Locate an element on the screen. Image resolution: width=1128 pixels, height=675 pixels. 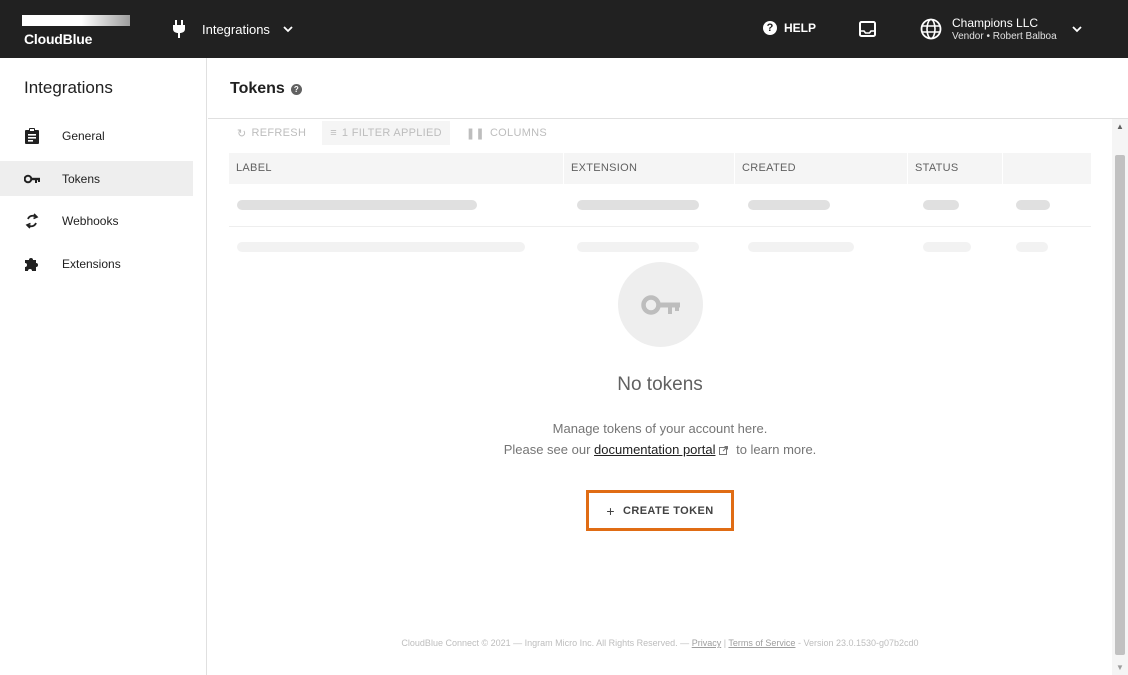
module-switcher: Integrations is located at coordinates (233, 29).